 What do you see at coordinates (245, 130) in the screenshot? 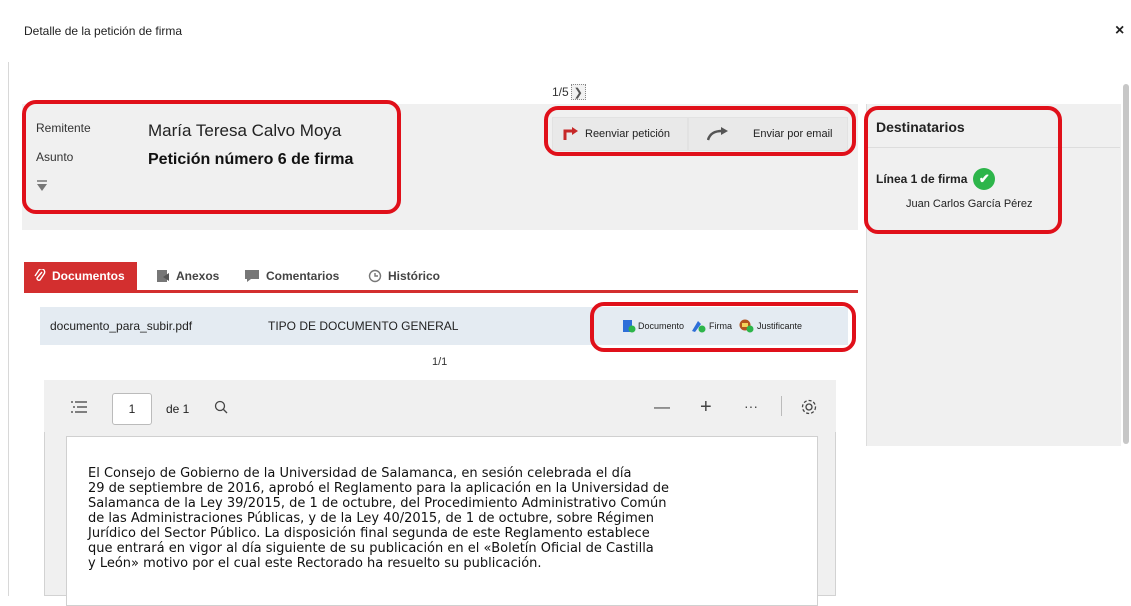
I see `sender-value: María Teresa Calvo Moya` at bounding box center [245, 130].